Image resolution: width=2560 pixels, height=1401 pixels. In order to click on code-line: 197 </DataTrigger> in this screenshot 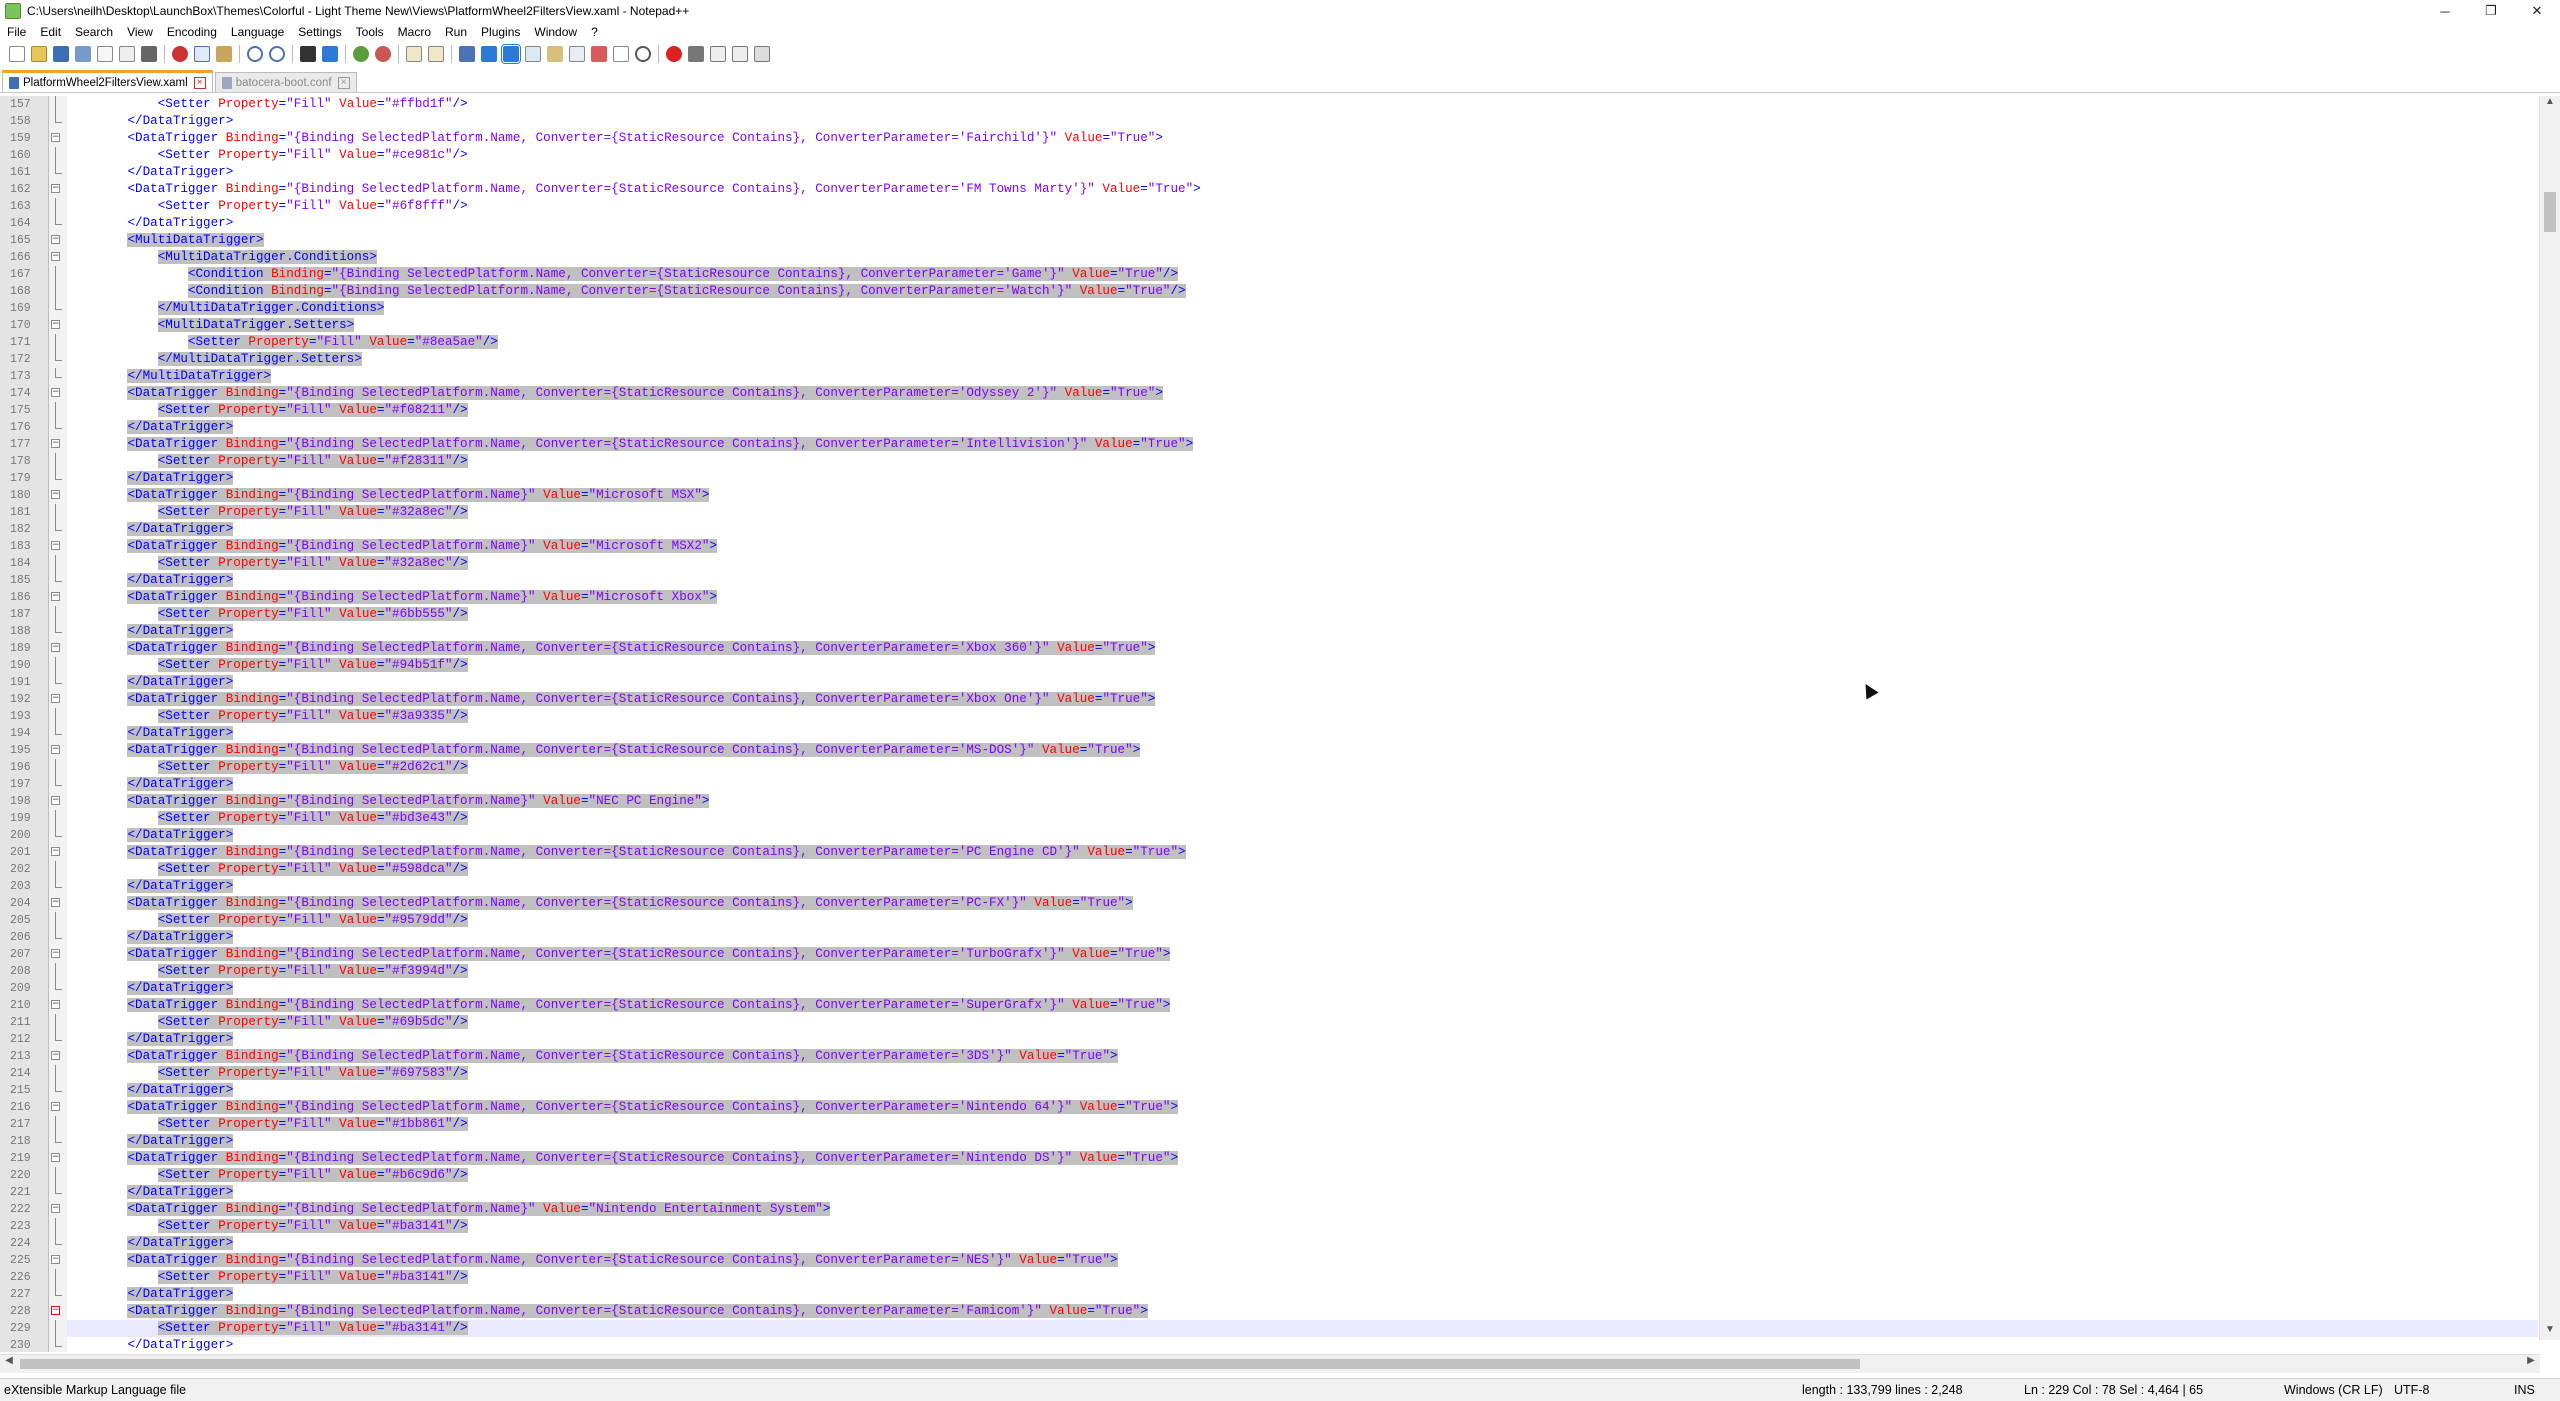, I will do `click(1274, 784)`.